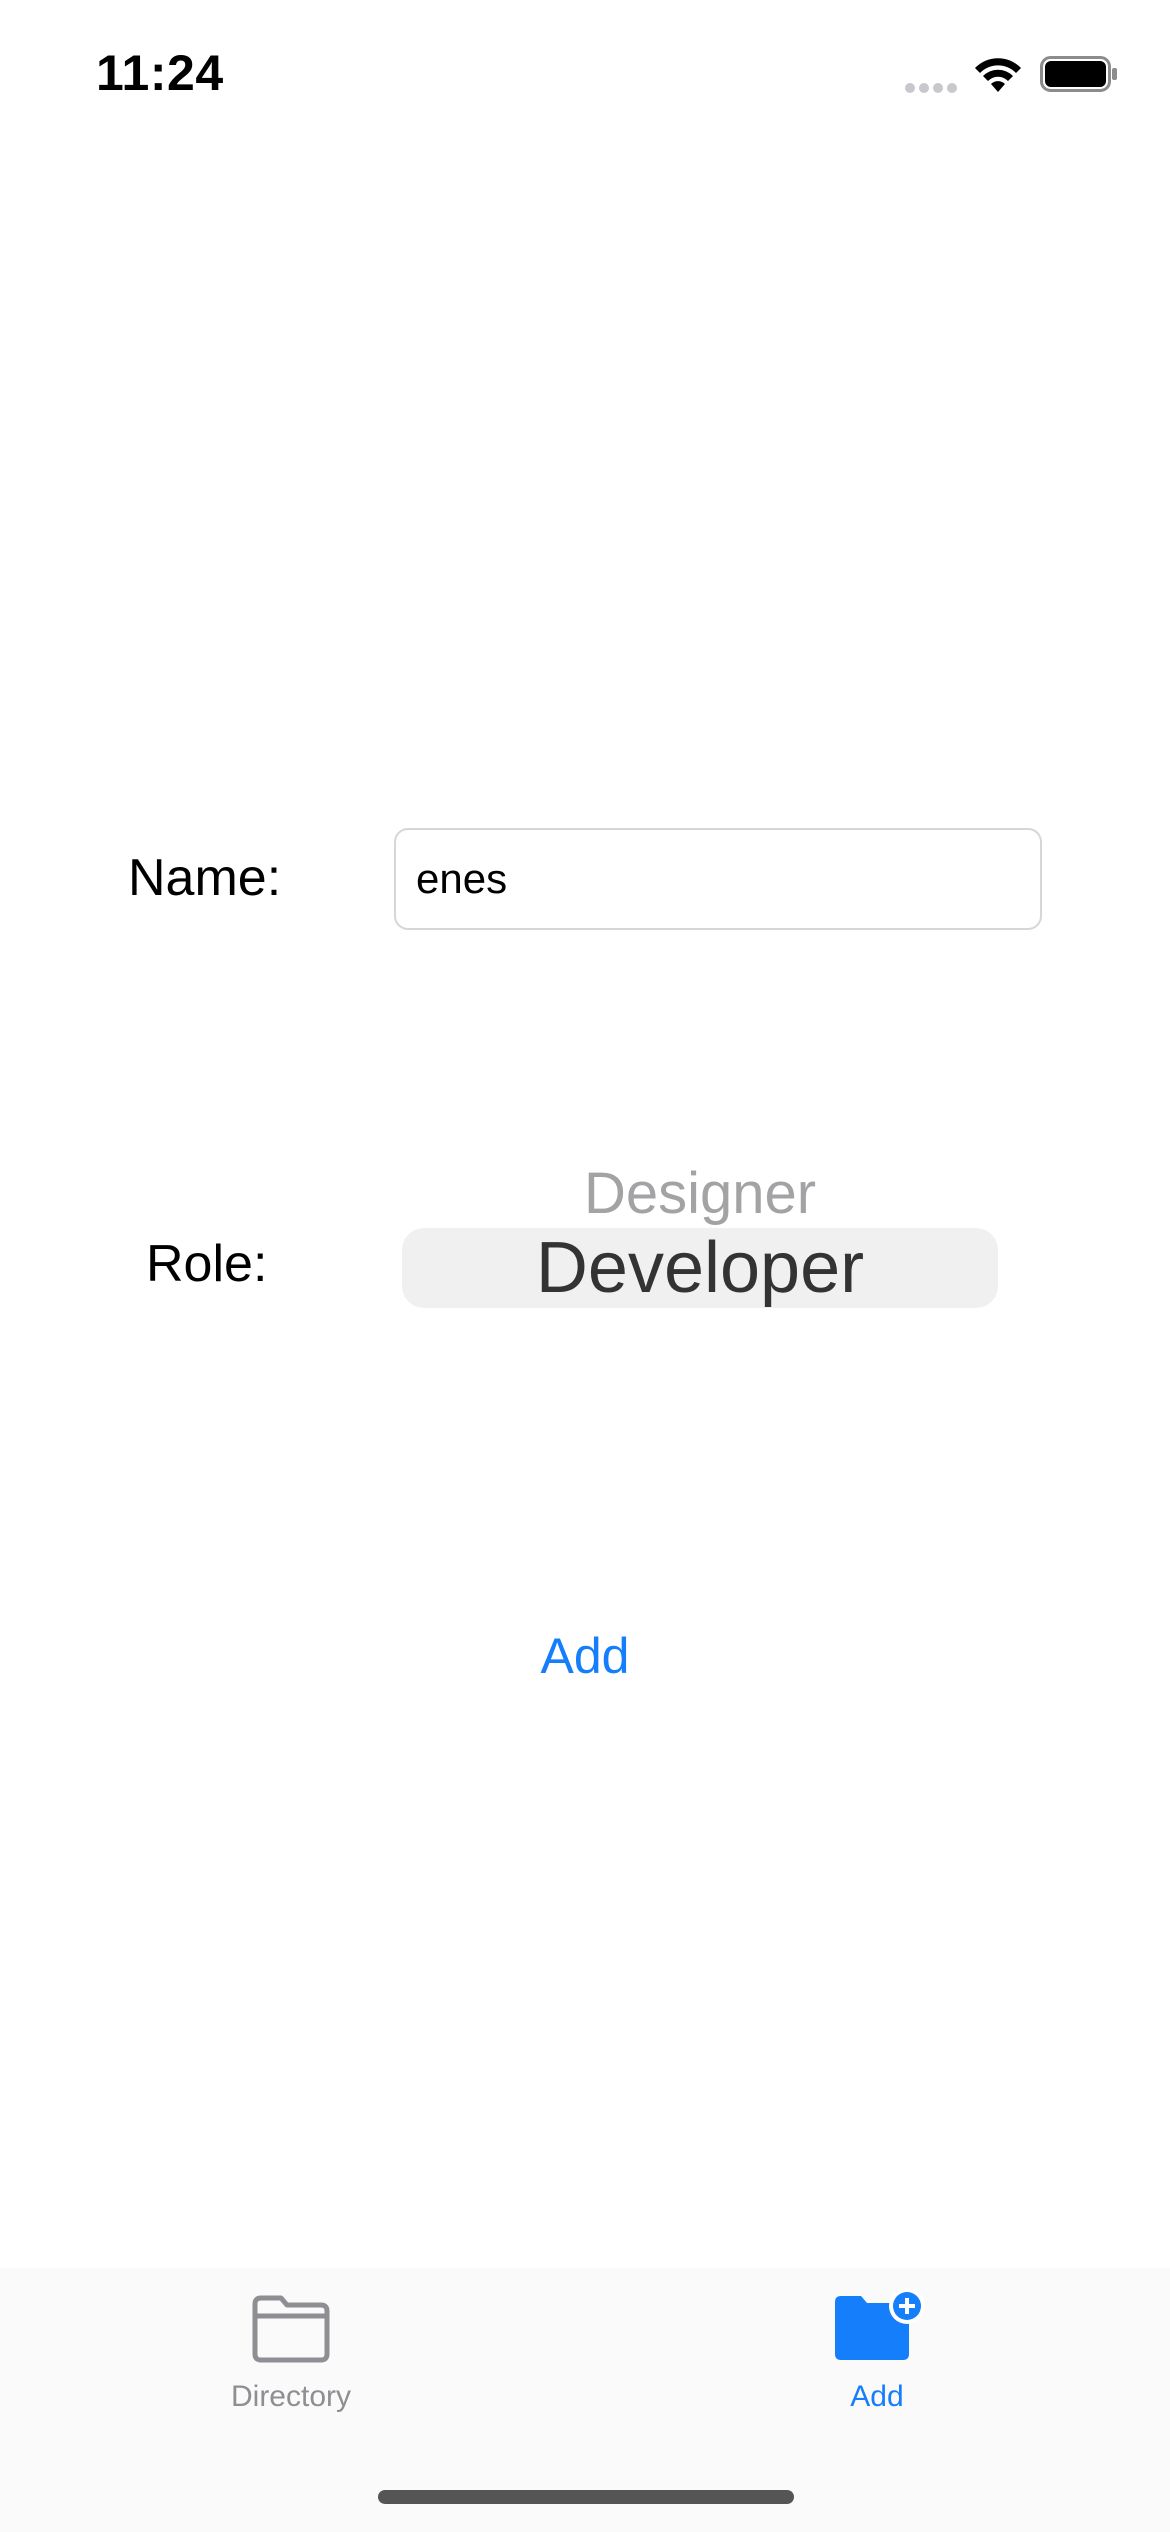 The width and height of the screenshot is (1170, 2532). I want to click on name-input, so click(718, 879).